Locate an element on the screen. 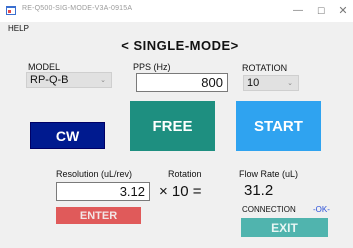 Image resolution: width=353 pixels, height=248 pixels. cw-button: CW is located at coordinates (67, 135).